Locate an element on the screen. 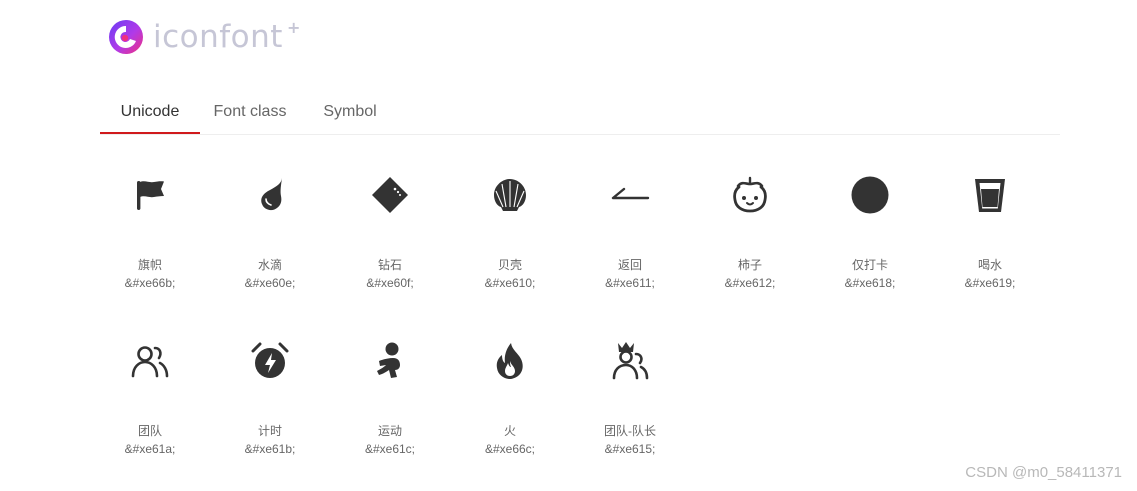  icon-code: &#xe611; is located at coordinates (630, 283).